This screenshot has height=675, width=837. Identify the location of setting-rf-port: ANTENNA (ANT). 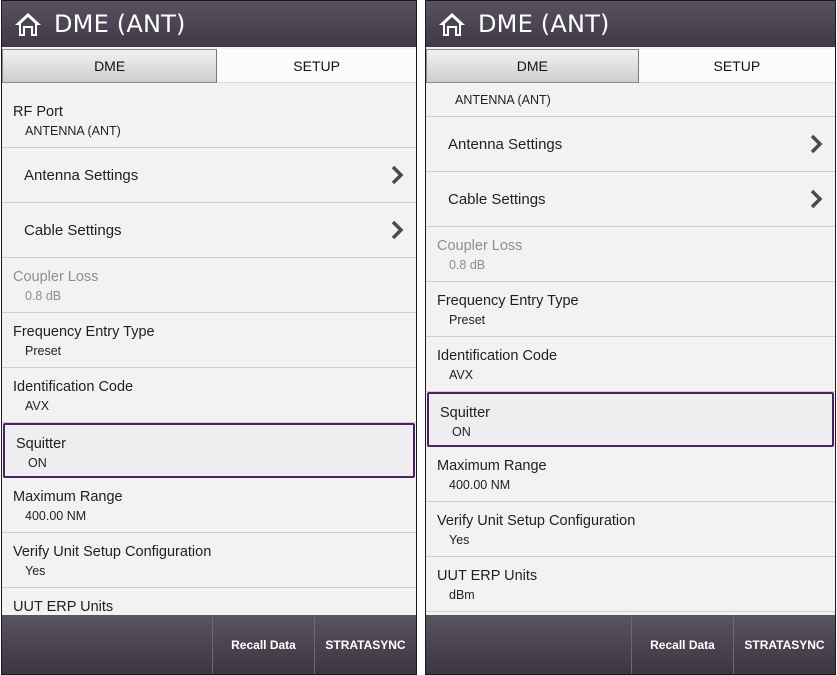
(630, 103).